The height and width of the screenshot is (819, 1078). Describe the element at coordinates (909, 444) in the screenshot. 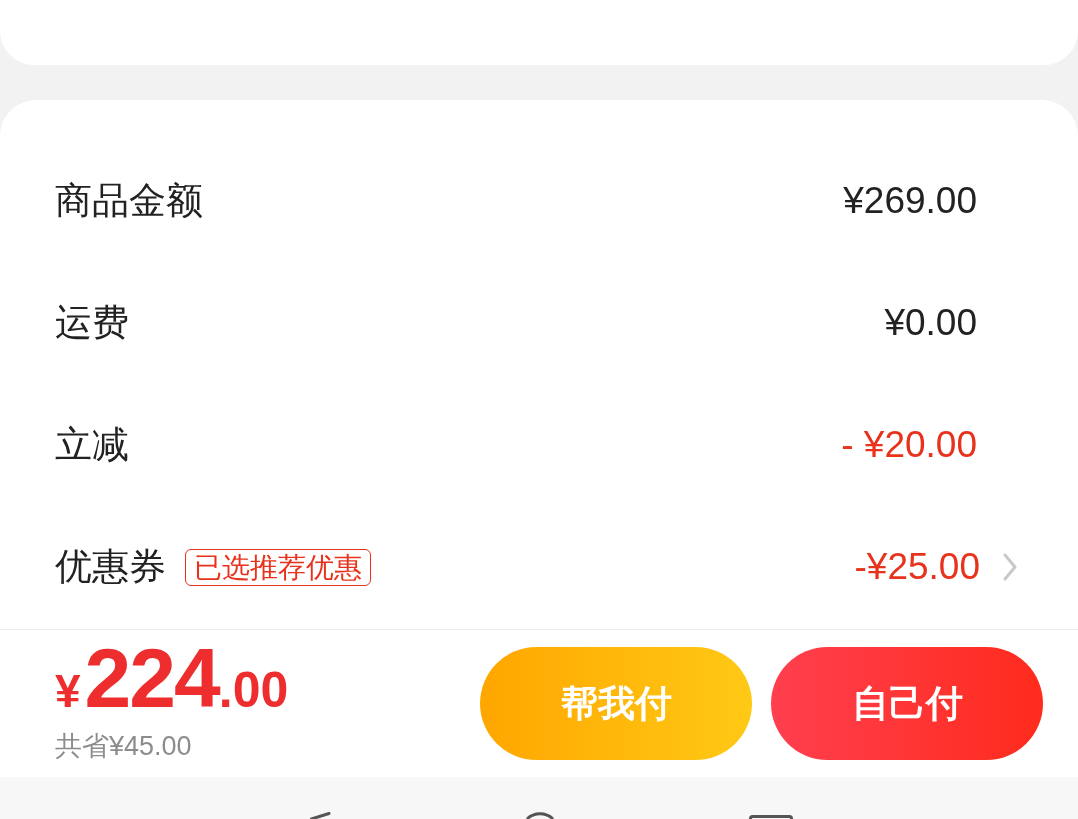

I see `amount-value: - ¥20.00` at that location.